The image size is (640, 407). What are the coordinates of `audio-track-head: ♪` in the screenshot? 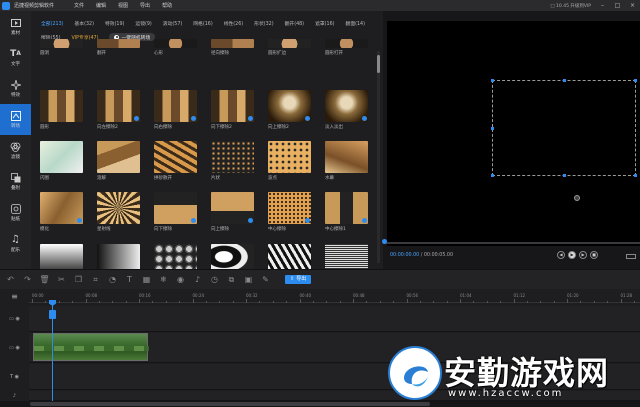 It's located at (14, 396).